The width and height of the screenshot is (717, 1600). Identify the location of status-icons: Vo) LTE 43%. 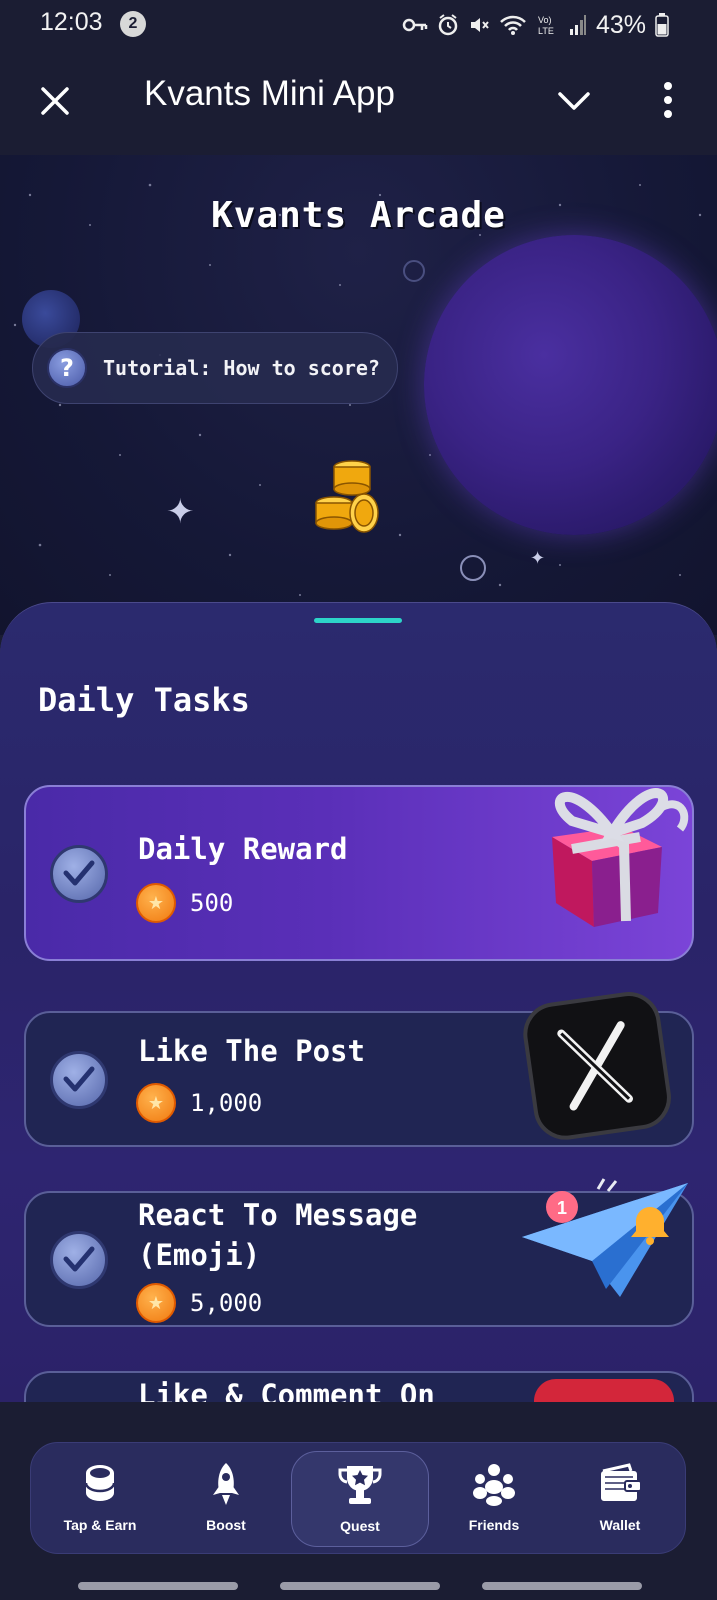
(535, 25).